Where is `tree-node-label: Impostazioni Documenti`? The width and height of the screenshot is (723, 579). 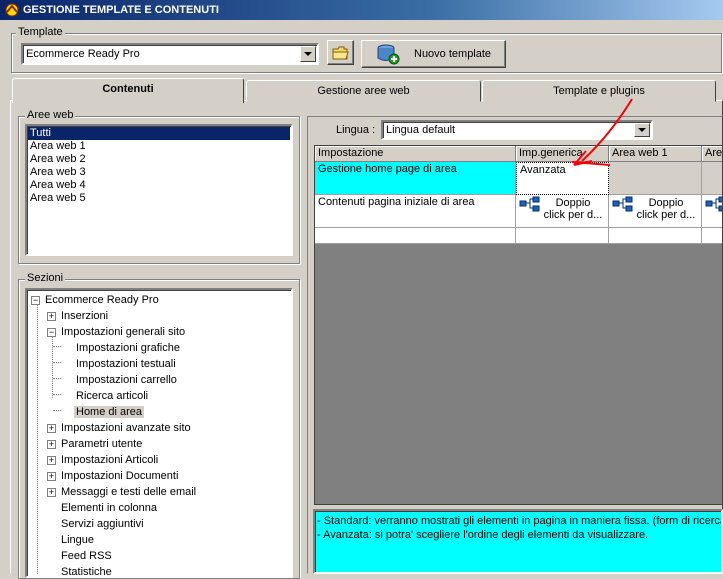 tree-node-label: Impostazioni Documenti is located at coordinates (120, 476).